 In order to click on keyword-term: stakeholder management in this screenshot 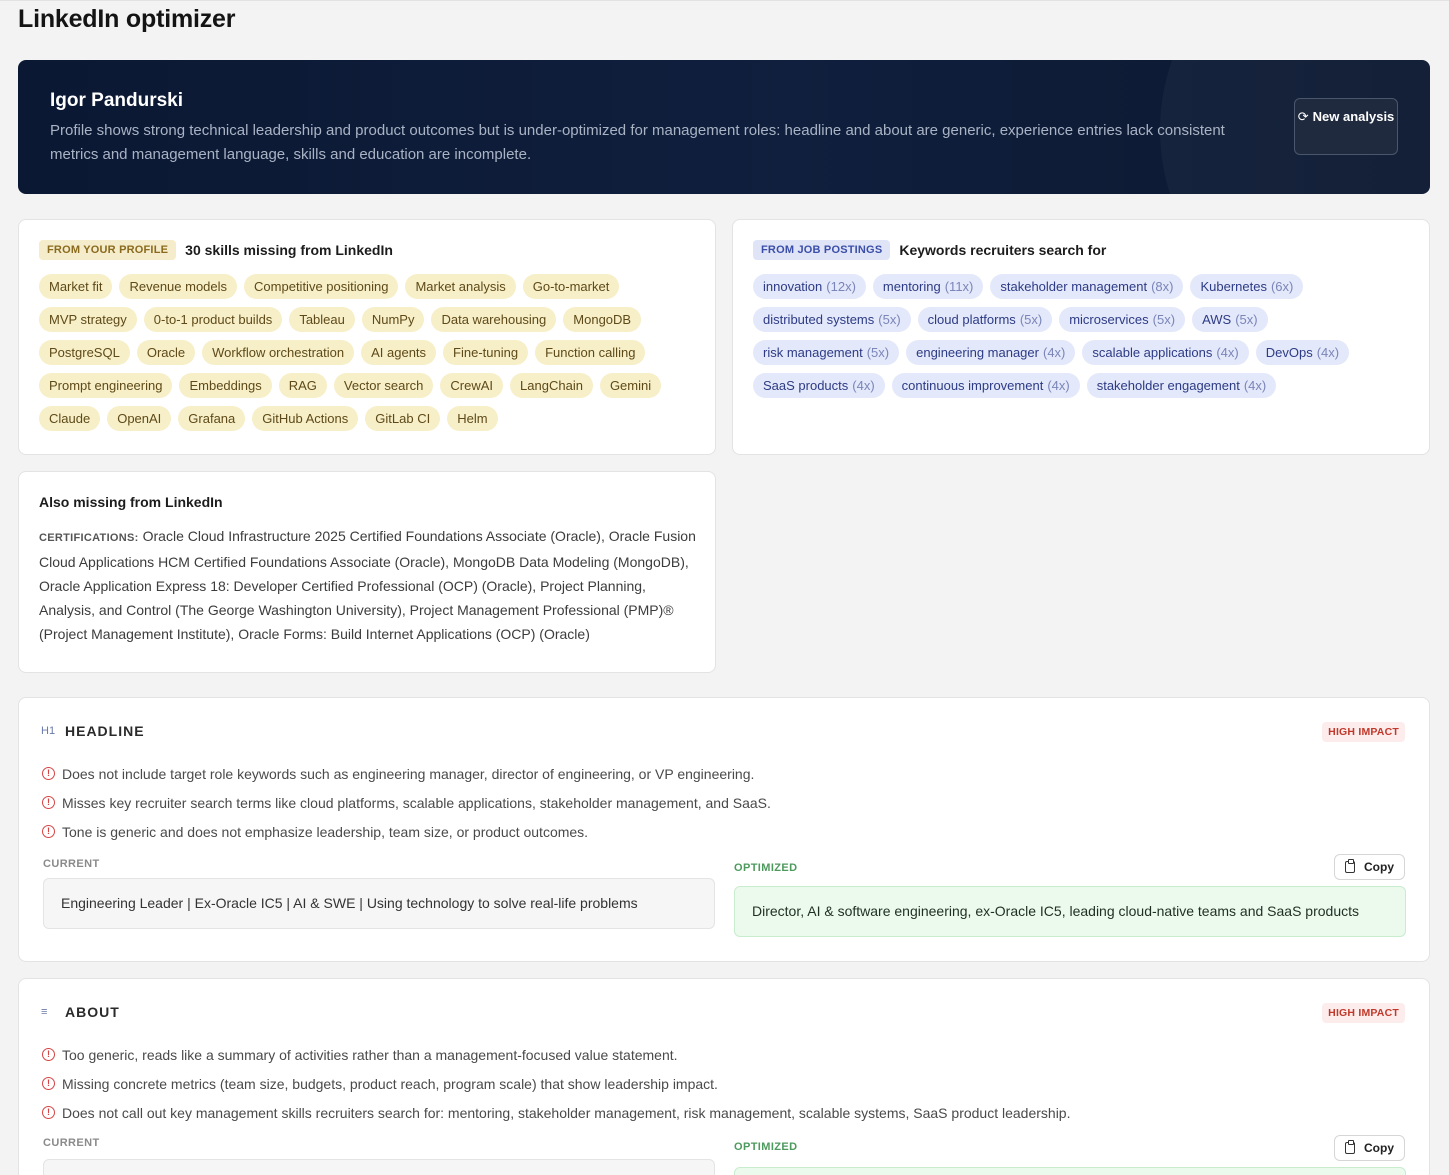, I will do `click(1074, 286)`.